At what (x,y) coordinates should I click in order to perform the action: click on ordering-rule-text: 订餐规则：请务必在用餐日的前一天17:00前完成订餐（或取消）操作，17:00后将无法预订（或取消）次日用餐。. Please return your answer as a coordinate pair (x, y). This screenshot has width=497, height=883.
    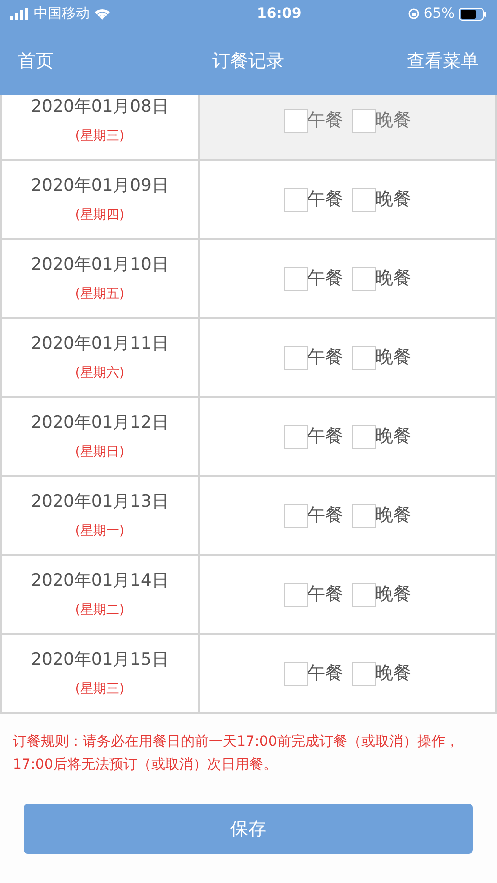
    Looking at the image, I should click on (236, 754).